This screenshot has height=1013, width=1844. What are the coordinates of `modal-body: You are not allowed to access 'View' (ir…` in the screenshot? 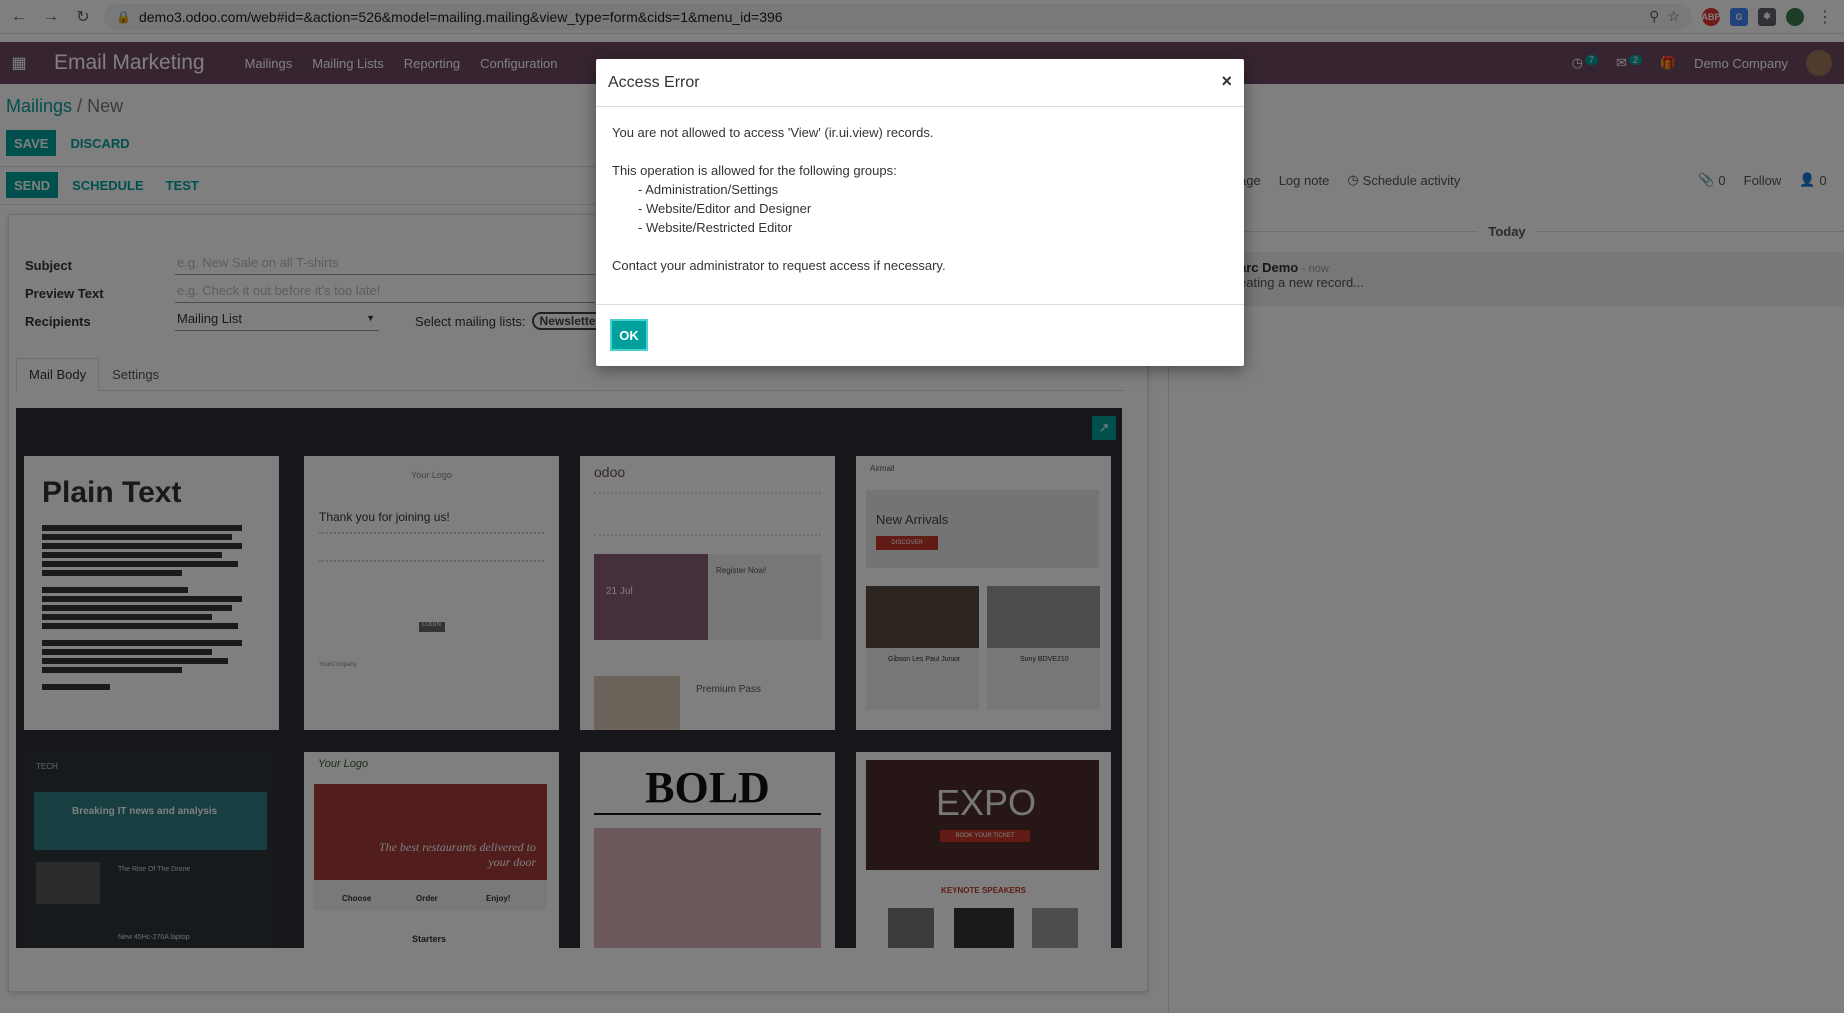 It's located at (920, 206).